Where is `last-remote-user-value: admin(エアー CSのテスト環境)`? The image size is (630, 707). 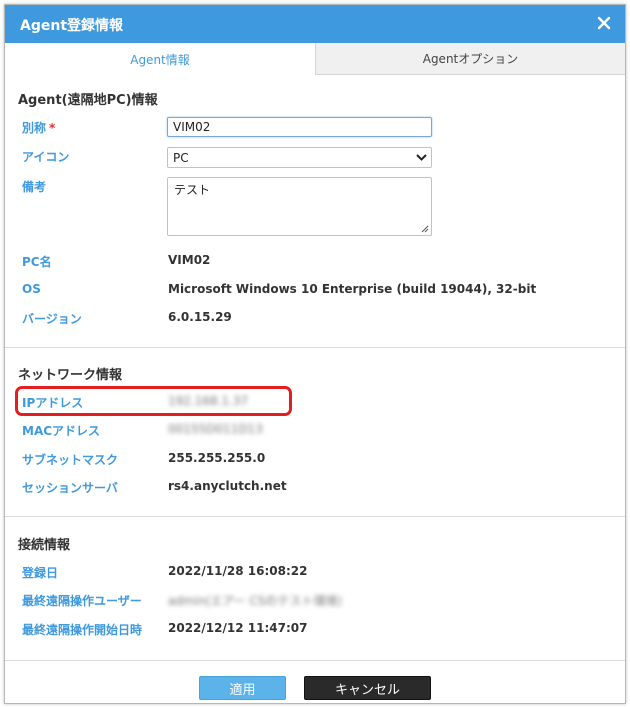 last-remote-user-value: admin(エアー CSのテスト環境) is located at coordinates (255, 601).